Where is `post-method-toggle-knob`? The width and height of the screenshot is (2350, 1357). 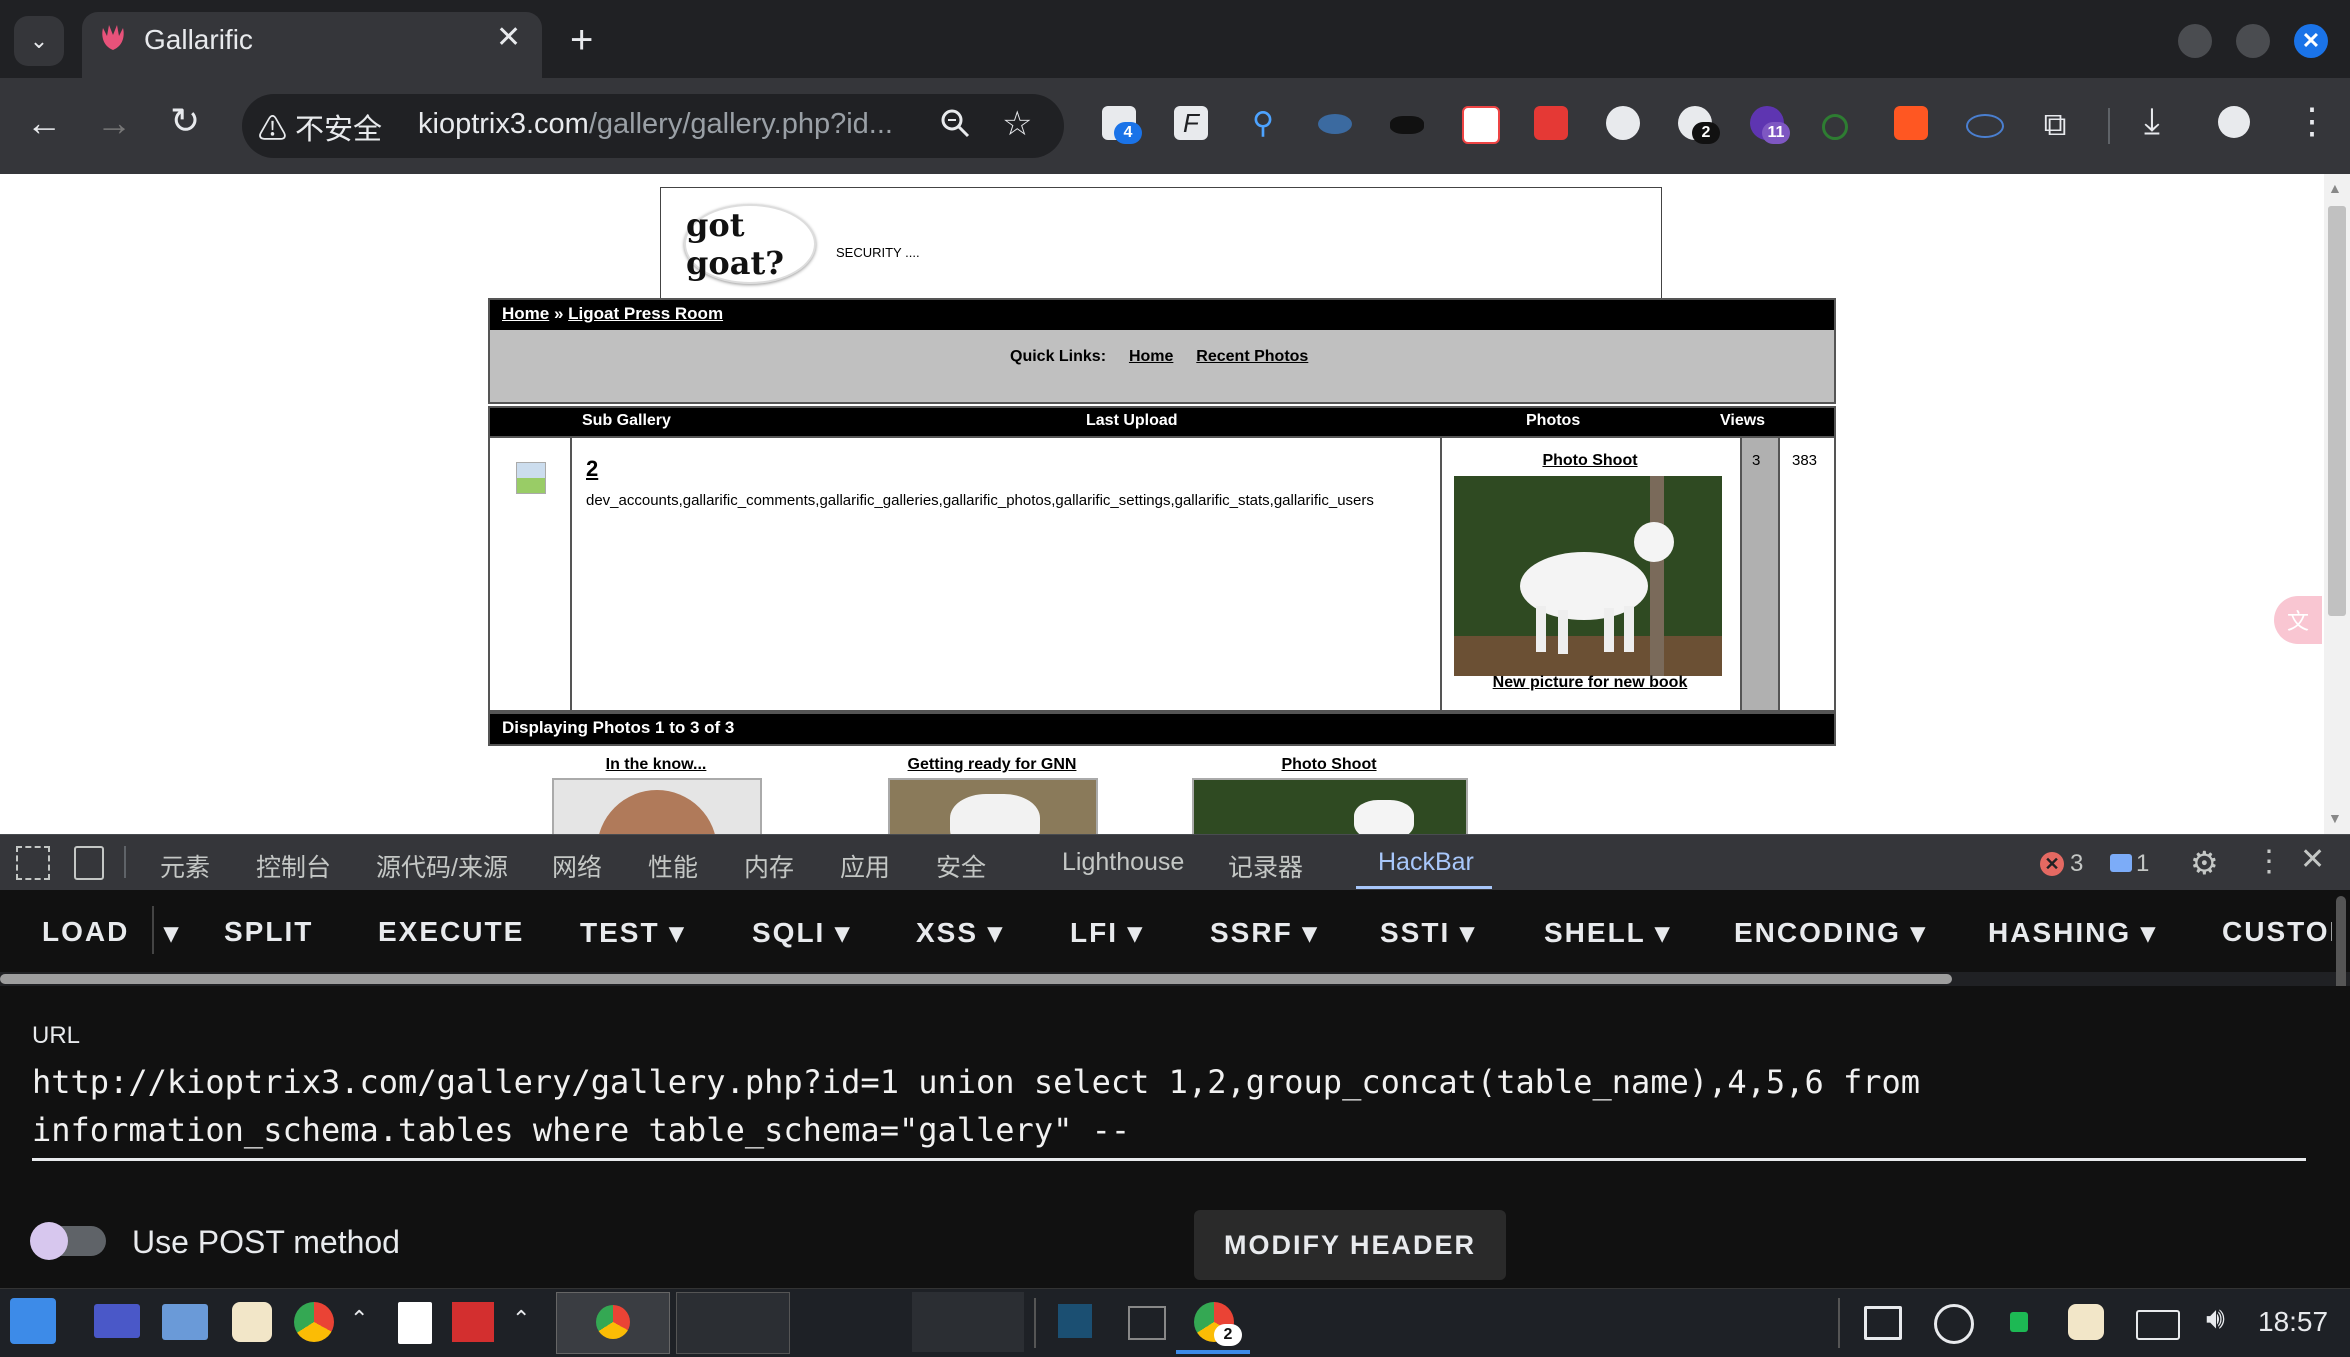 post-method-toggle-knob is located at coordinates (49, 1241).